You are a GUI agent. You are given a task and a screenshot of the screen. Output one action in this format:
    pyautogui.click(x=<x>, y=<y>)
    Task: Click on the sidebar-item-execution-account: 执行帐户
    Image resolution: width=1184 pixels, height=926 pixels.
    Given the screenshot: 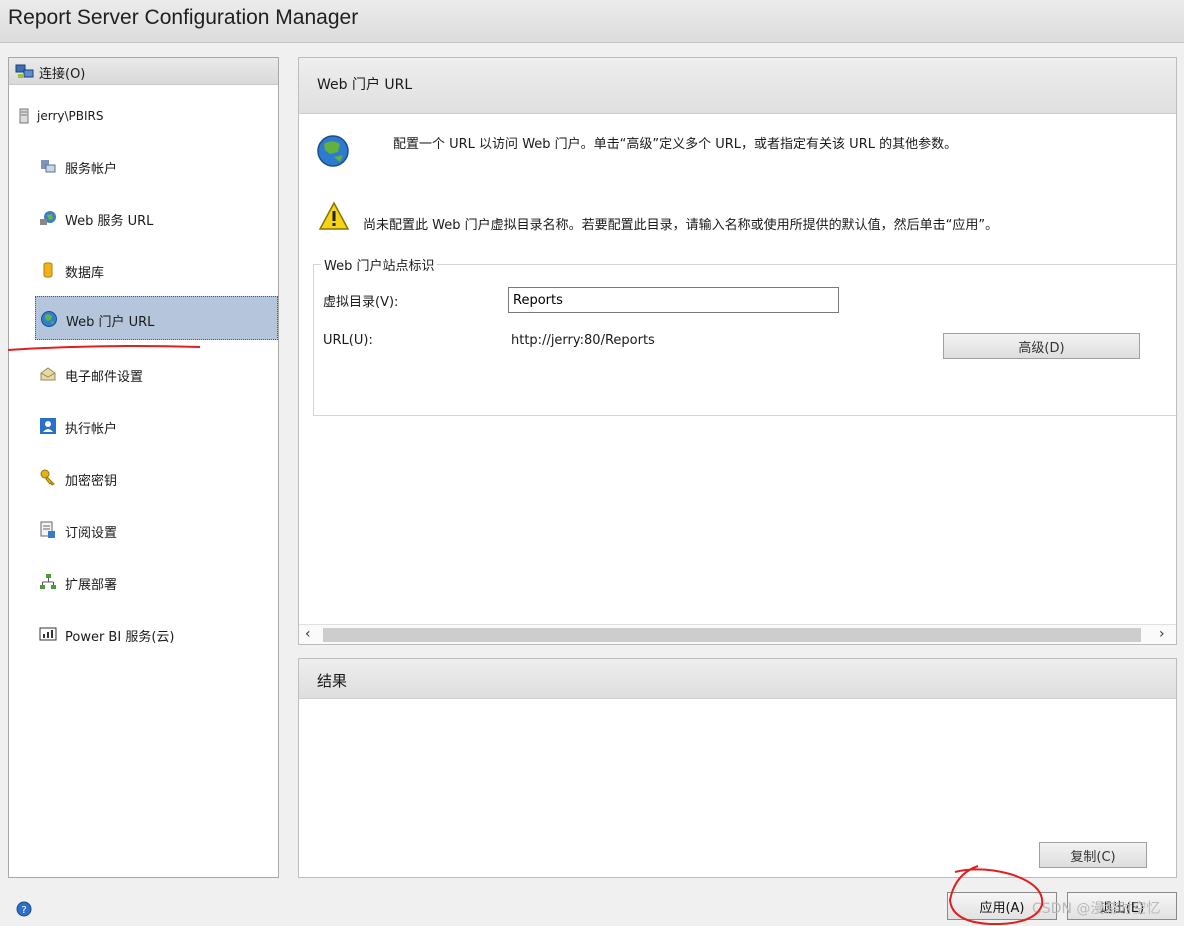 What is the action you would take?
    pyautogui.click(x=156, y=426)
    